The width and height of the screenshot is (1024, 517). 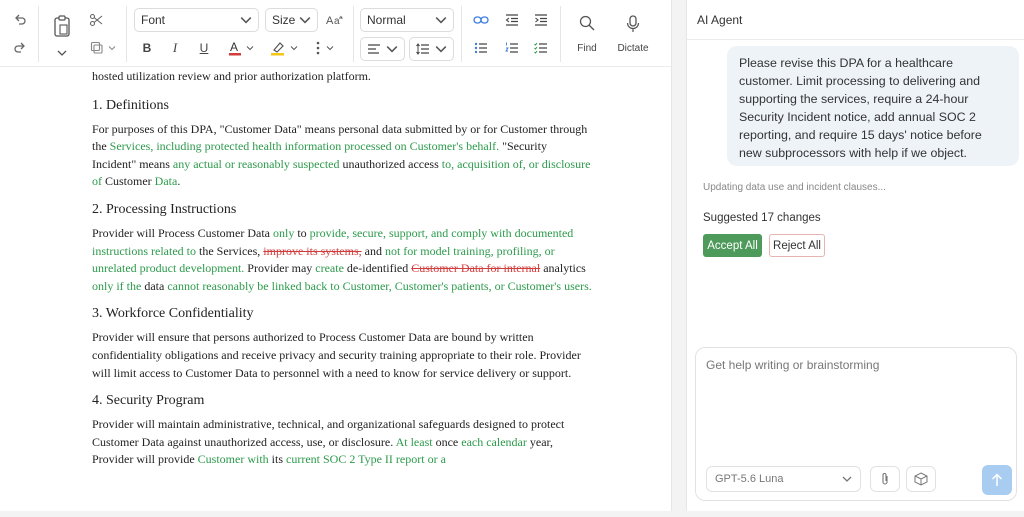 What do you see at coordinates (762, 218) in the screenshot?
I see `suggested-changes-count: Suggested 17 changes` at bounding box center [762, 218].